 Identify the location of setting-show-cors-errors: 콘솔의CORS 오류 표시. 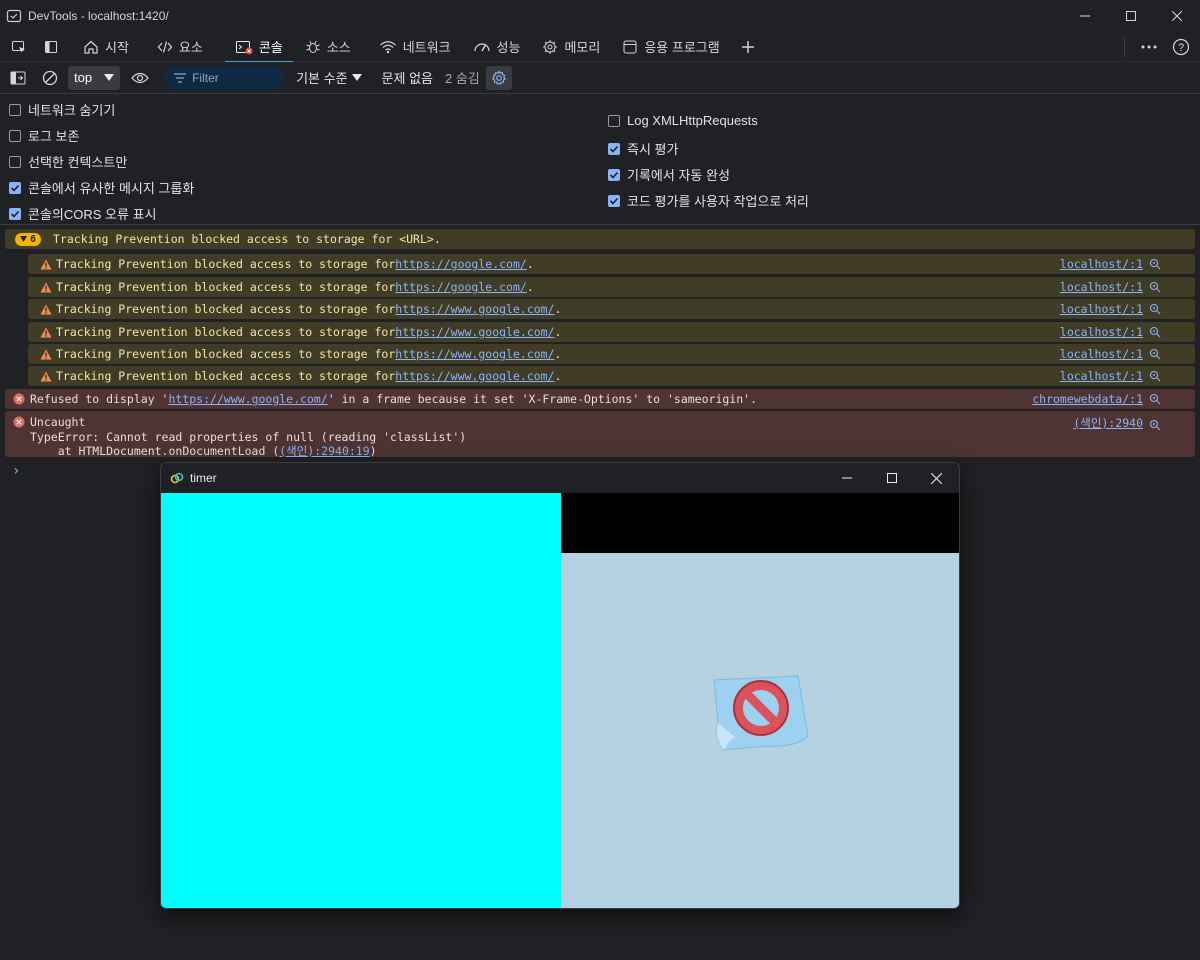
(83, 213).